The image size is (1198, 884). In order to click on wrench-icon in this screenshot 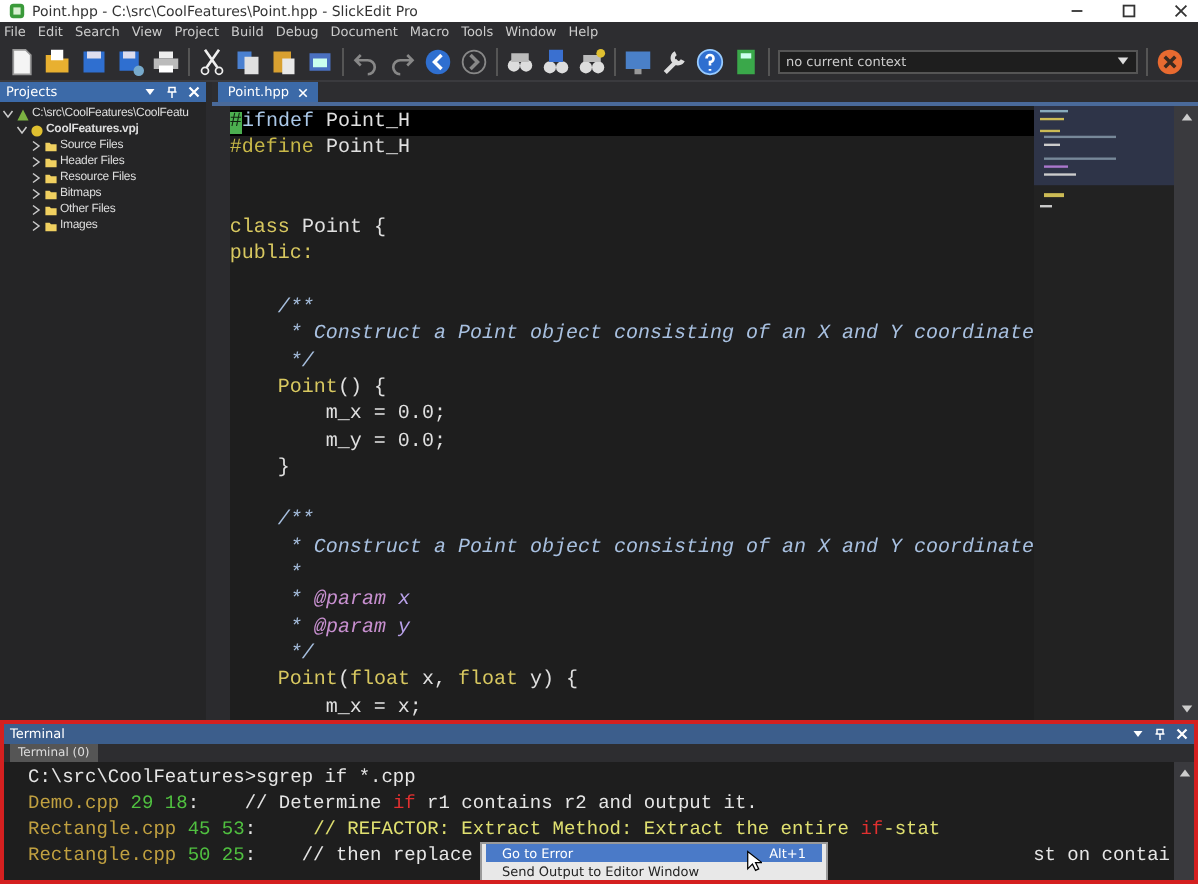, I will do `click(674, 61)`.